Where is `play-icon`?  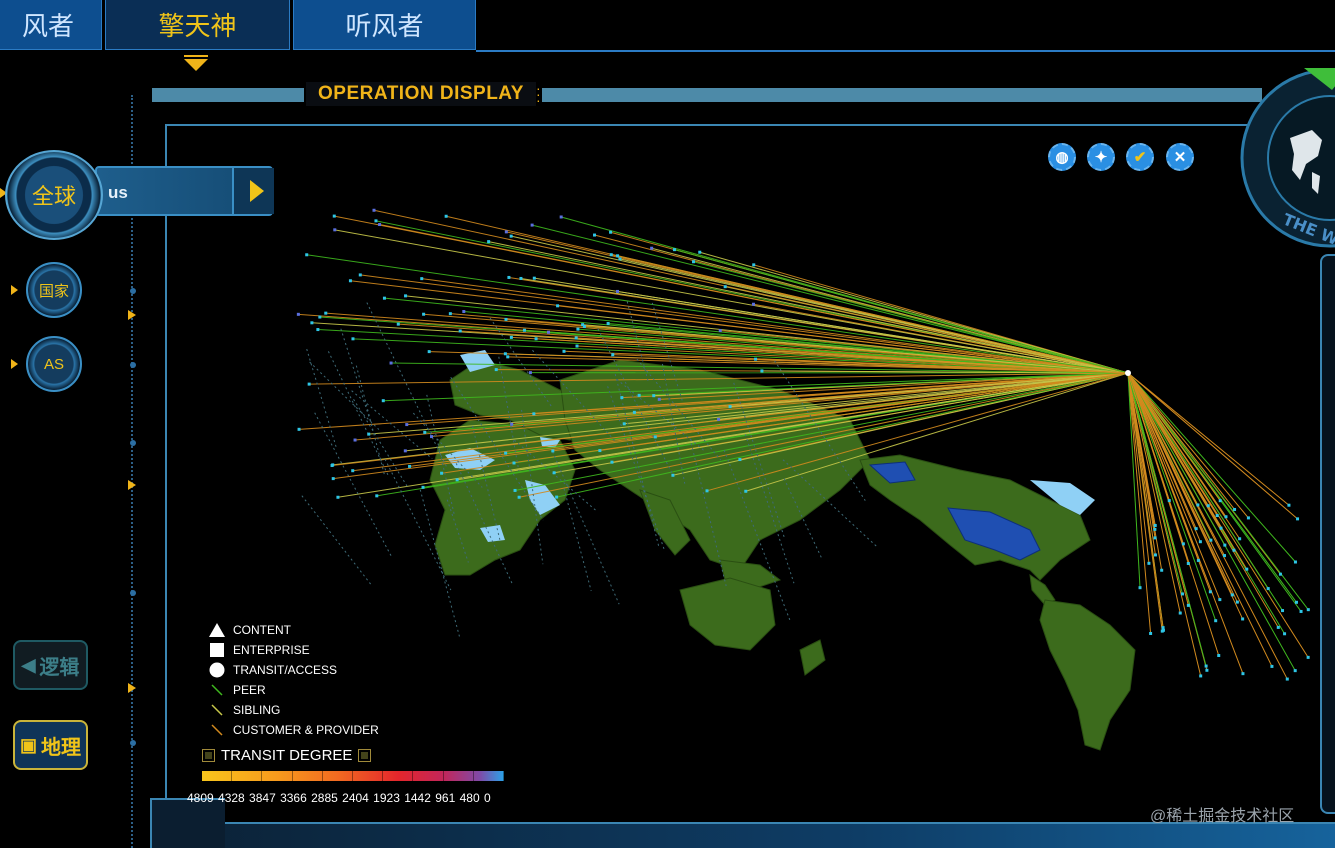 play-icon is located at coordinates (253, 191).